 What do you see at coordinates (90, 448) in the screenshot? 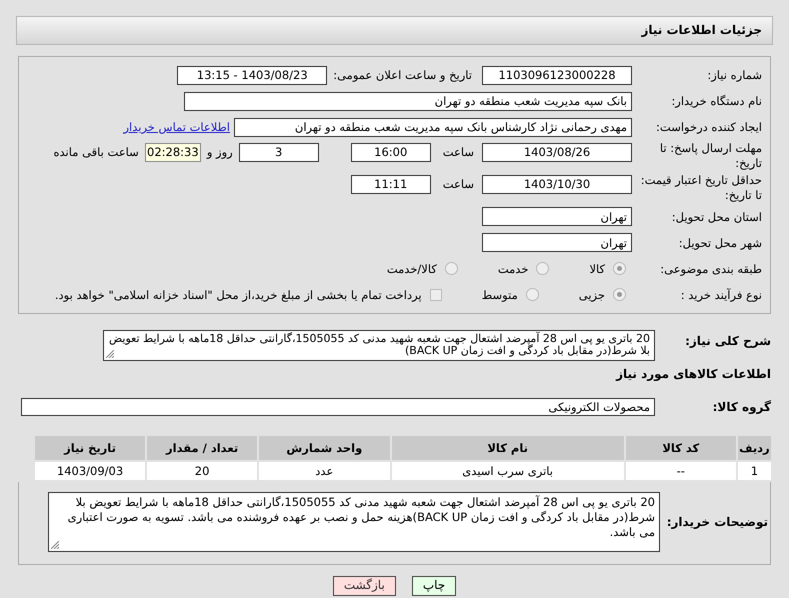
I see `column-header: تاریخ نیاز` at bounding box center [90, 448].